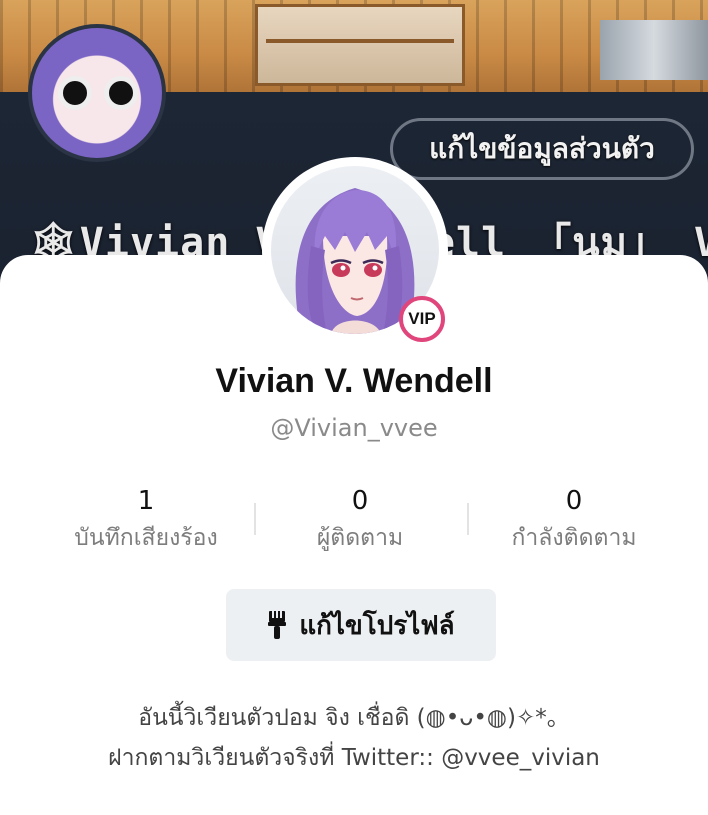 The width and height of the screenshot is (708, 815). Describe the element at coordinates (360, 521) in the screenshot. I see `stat-followers: 0 ผู้ติดตาม` at that location.